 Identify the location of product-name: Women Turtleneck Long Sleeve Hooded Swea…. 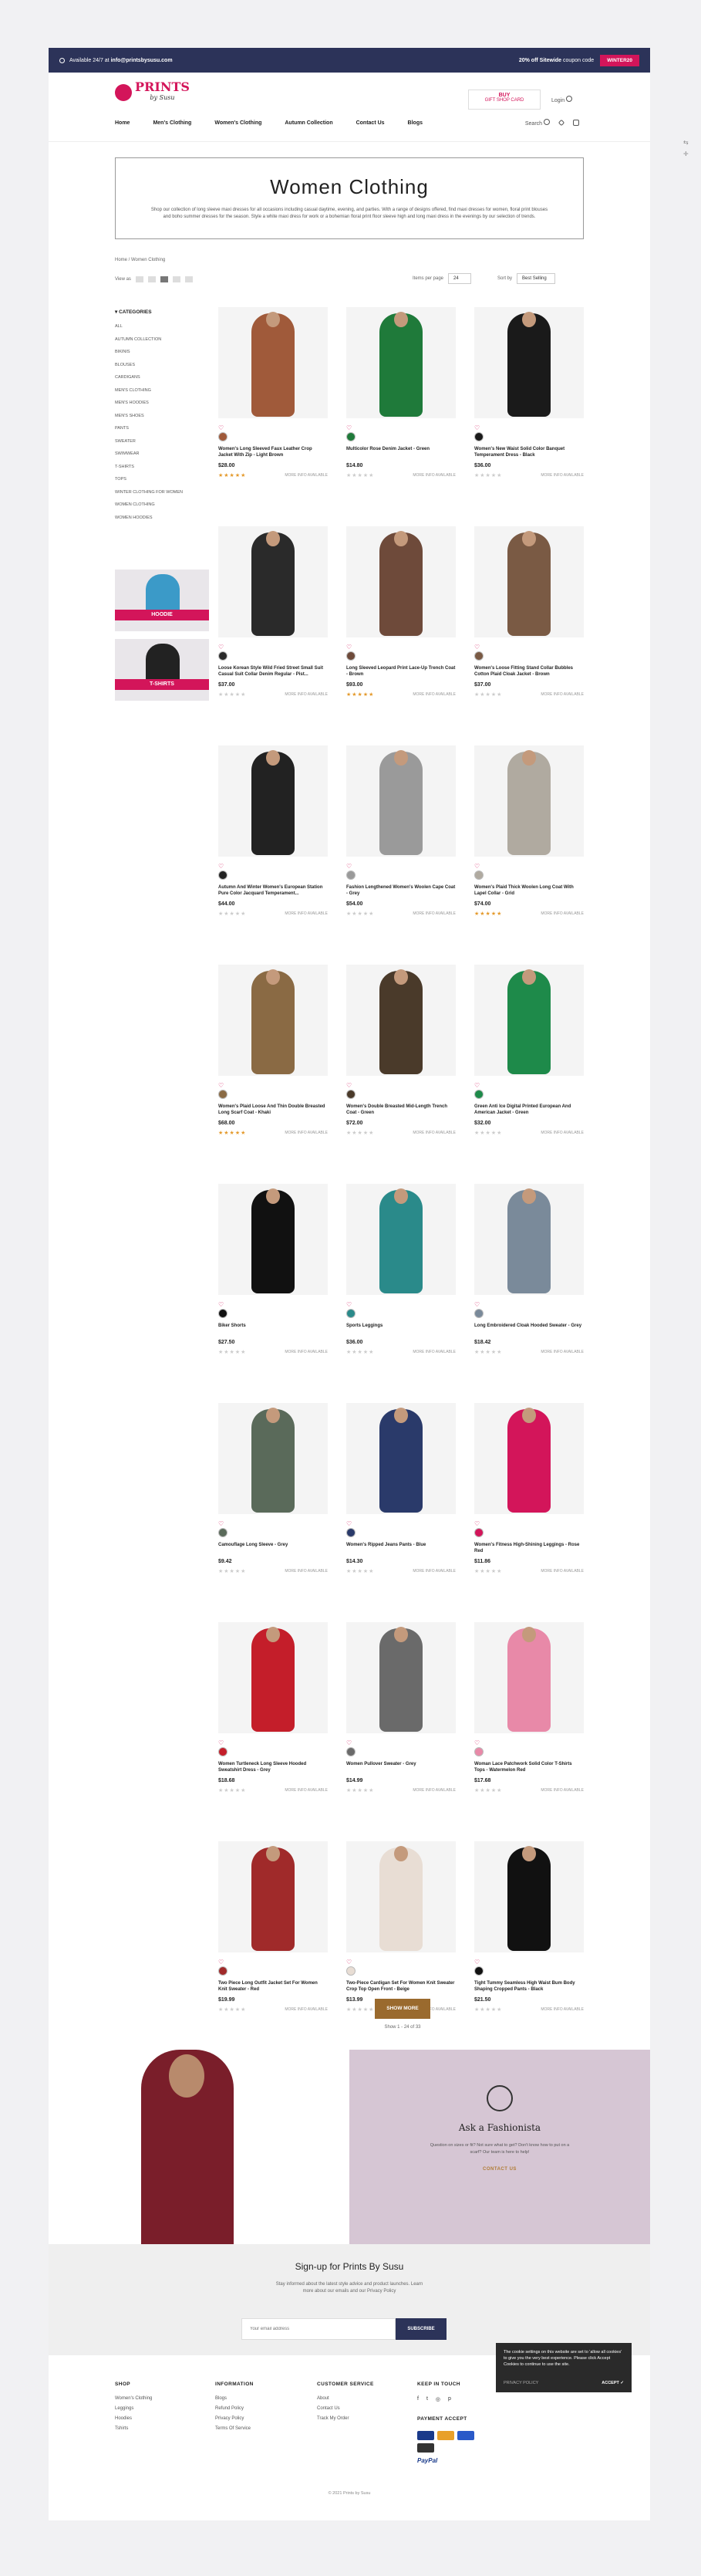
(273, 1767).